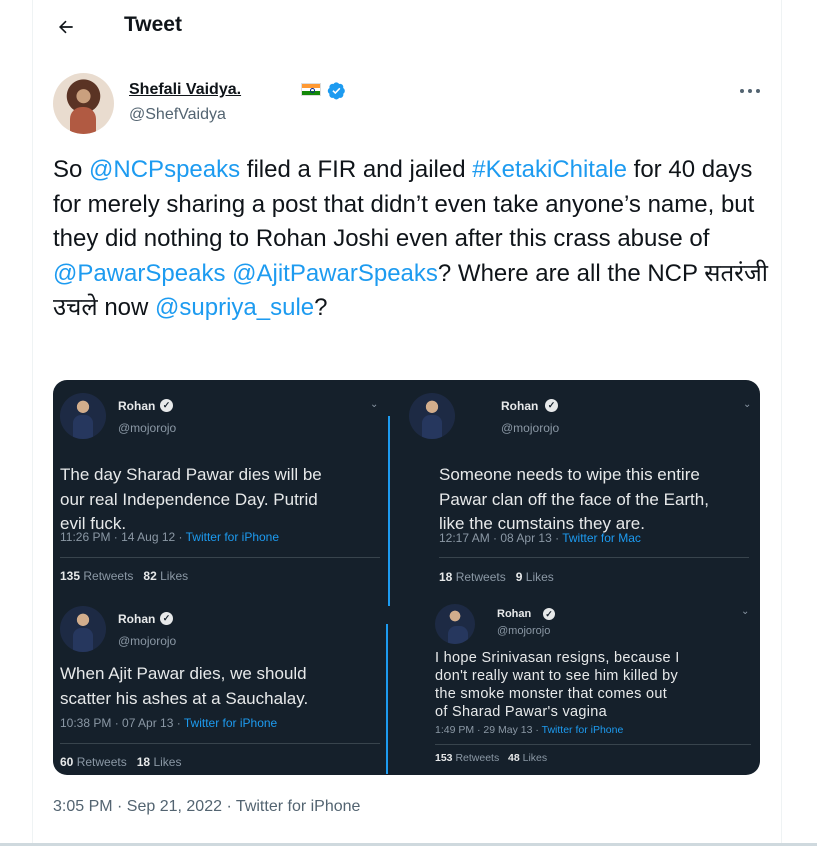  I want to click on arrow-left-icon, so click(66, 27).